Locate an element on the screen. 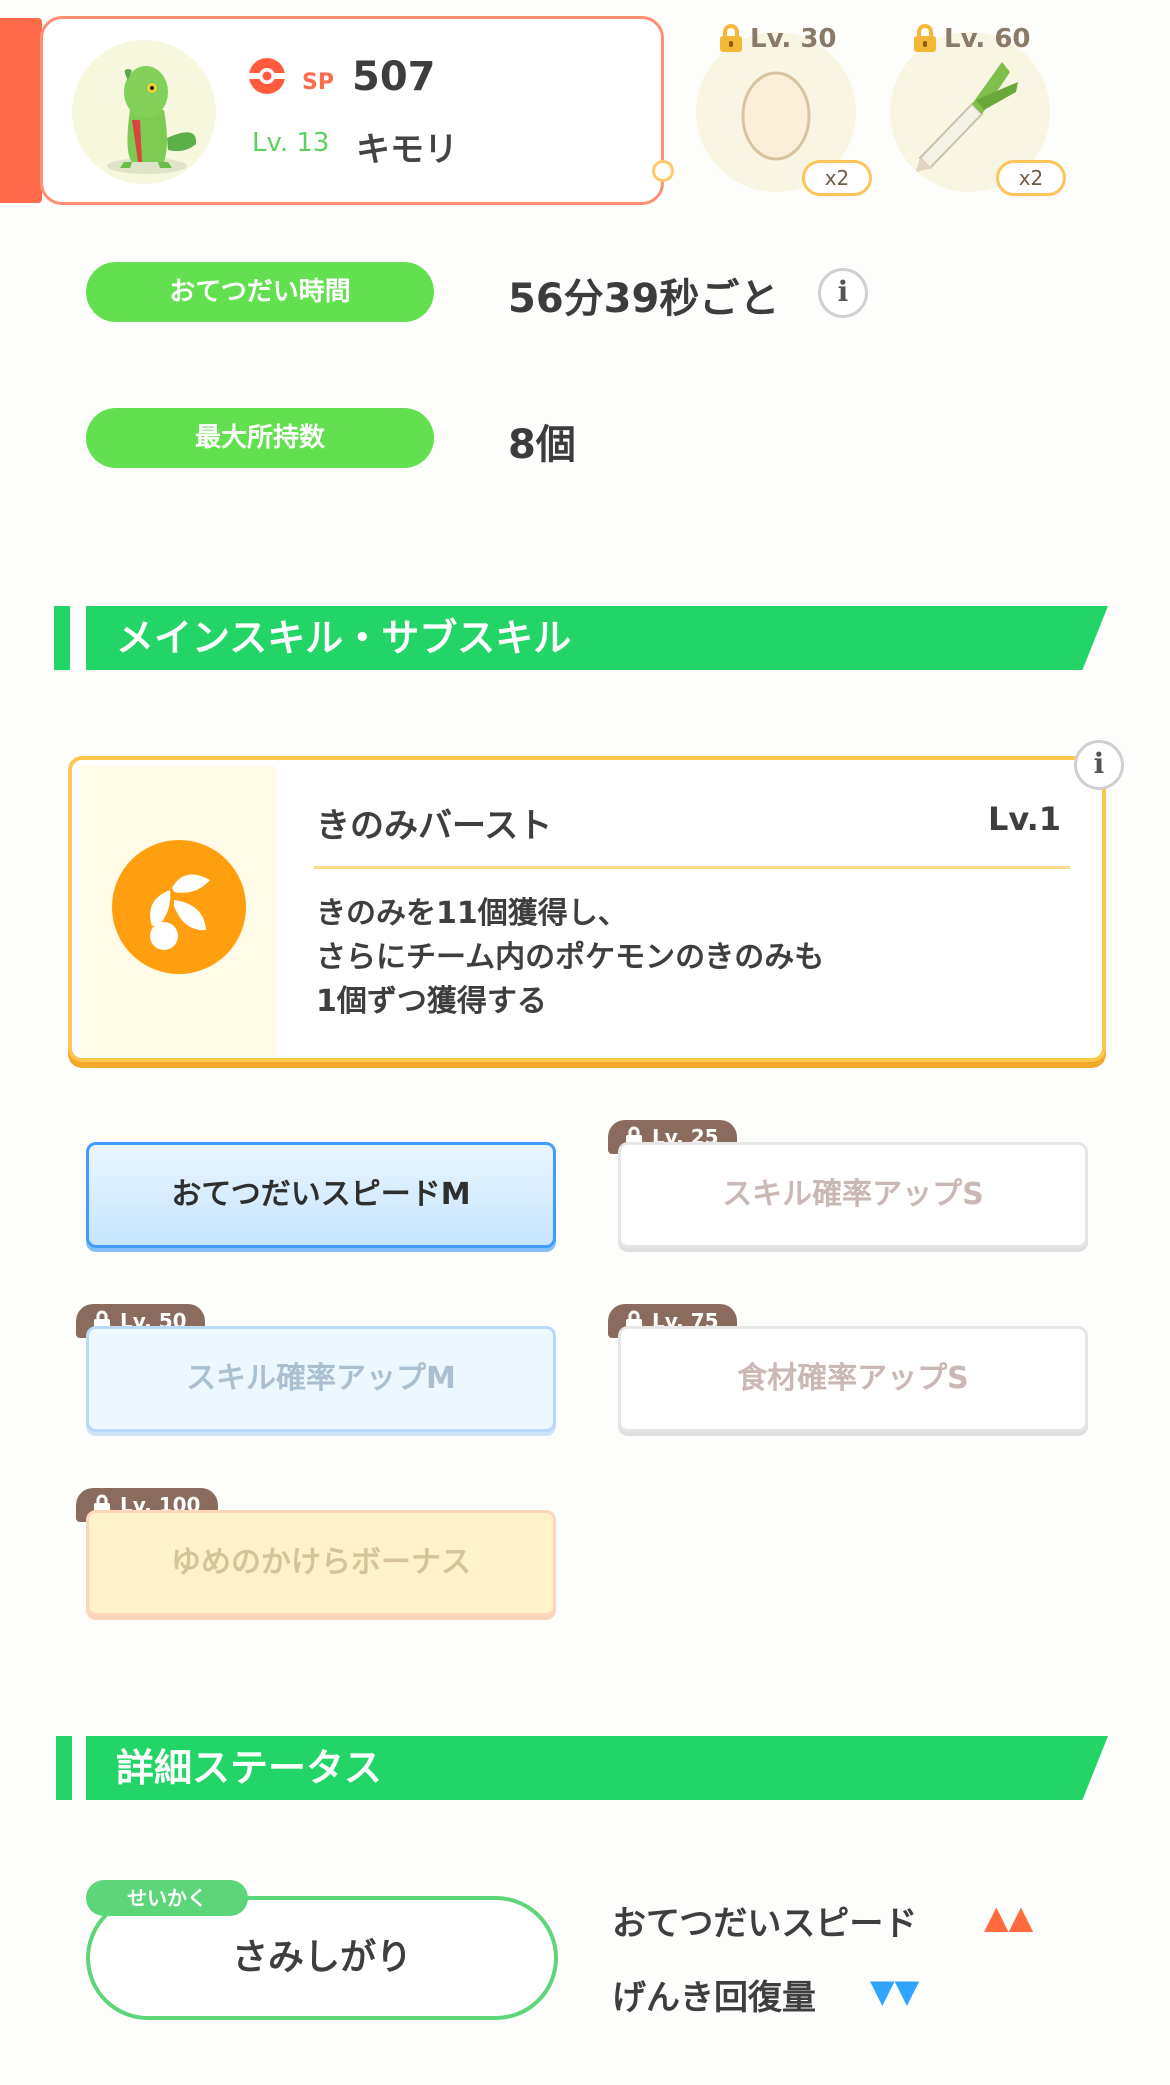 This screenshot has height=2085, width=1170. stat-up-icon: ▲▲ is located at coordinates (1009, 1917).